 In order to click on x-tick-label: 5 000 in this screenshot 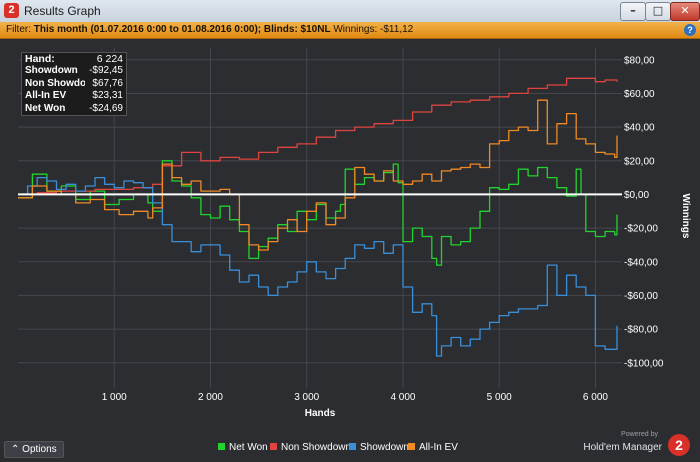, I will do `click(499, 397)`.